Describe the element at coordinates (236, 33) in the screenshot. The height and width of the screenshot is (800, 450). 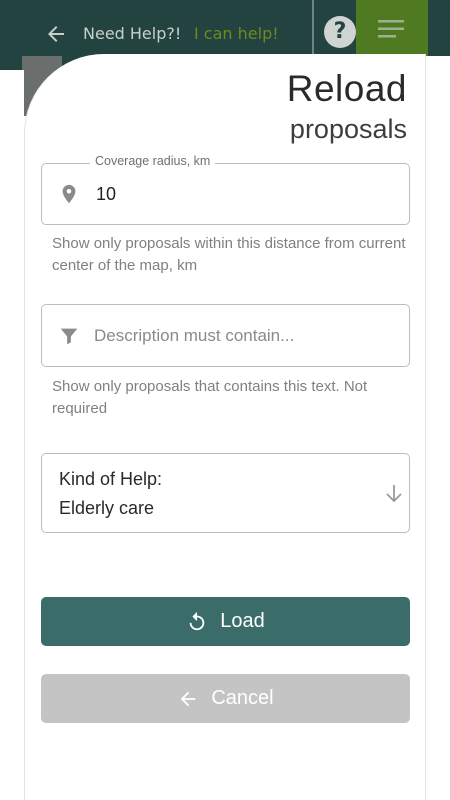
I see `app-subtitle: I can help!` at that location.